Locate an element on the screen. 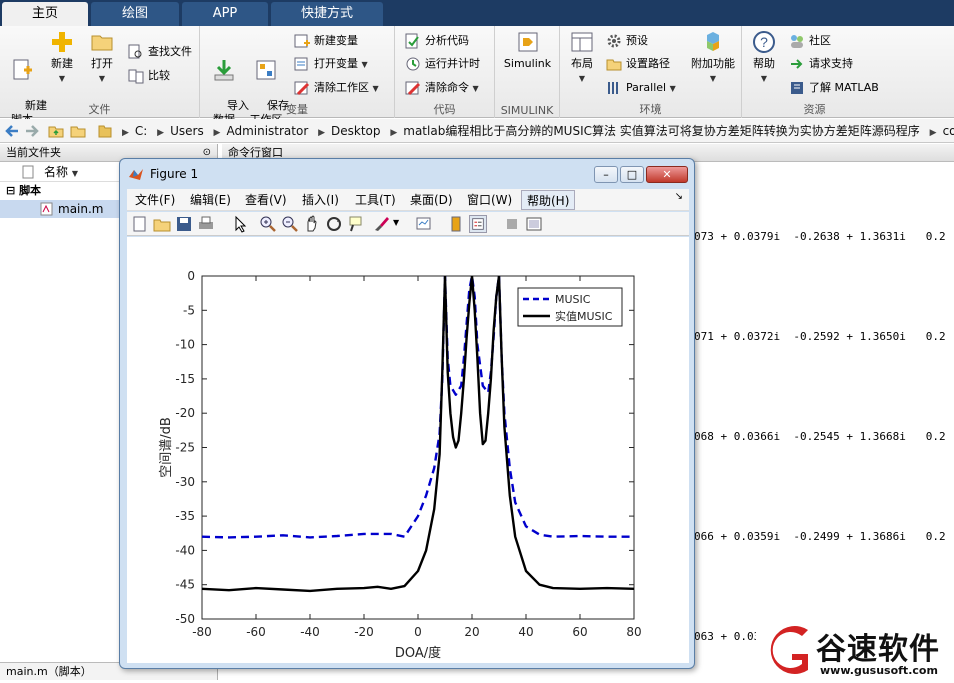 The height and width of the screenshot is (683, 954). menu-desktop: 桌面(D) is located at coordinates (431, 200).